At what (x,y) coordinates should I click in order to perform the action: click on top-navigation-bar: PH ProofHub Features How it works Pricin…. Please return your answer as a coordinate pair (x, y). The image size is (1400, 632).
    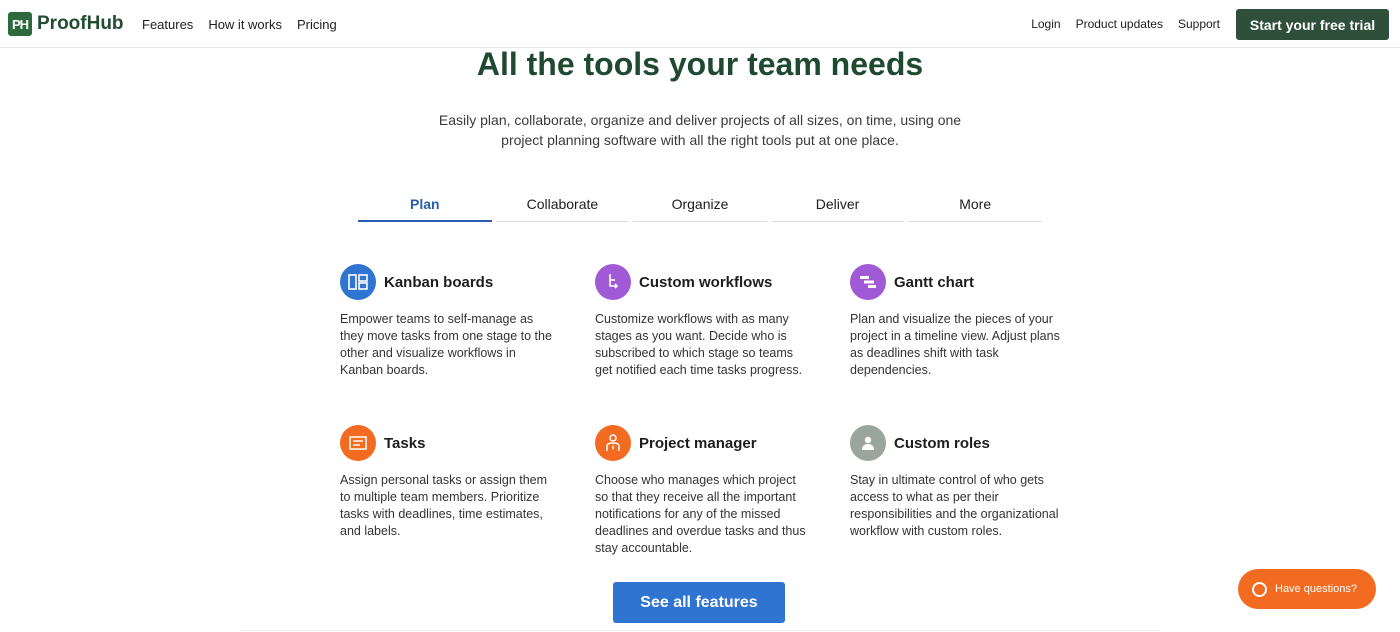
    Looking at the image, I should click on (700, 24).